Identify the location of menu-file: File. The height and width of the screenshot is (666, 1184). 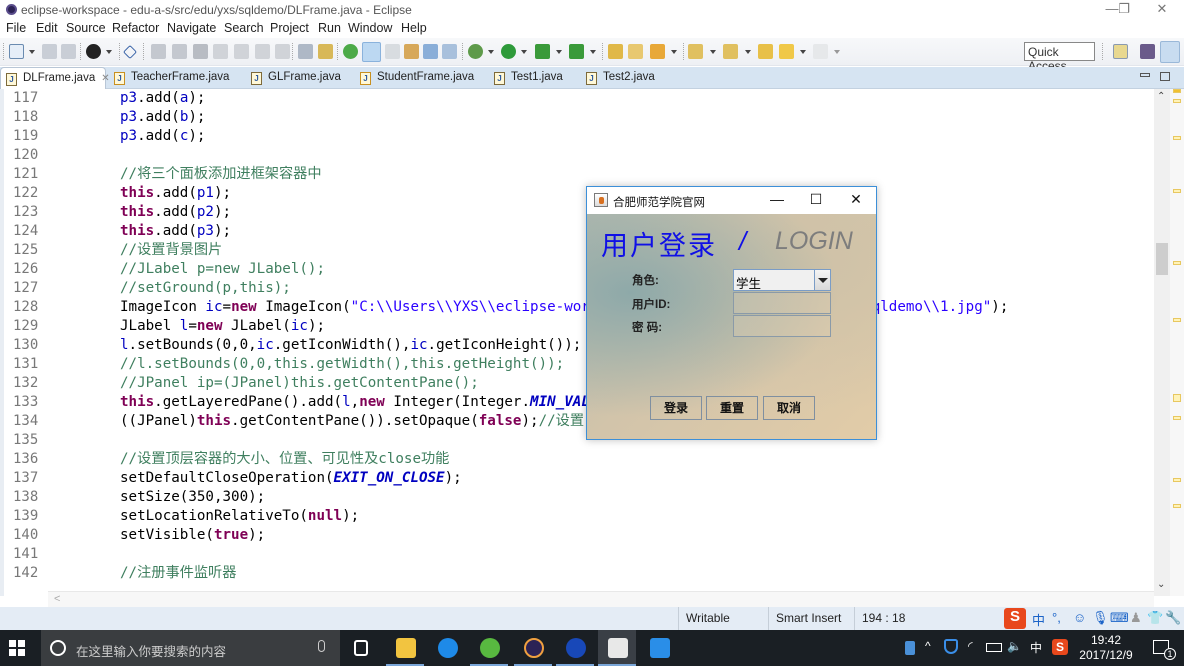
(16, 28).